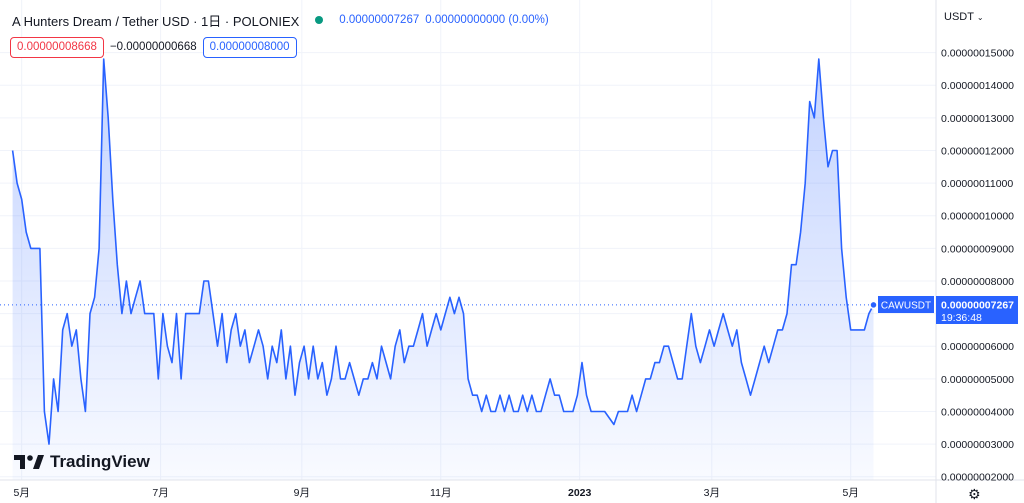 This screenshot has width=1024, height=503. What do you see at coordinates (319, 20) in the screenshot?
I see `market-status-icon` at bounding box center [319, 20].